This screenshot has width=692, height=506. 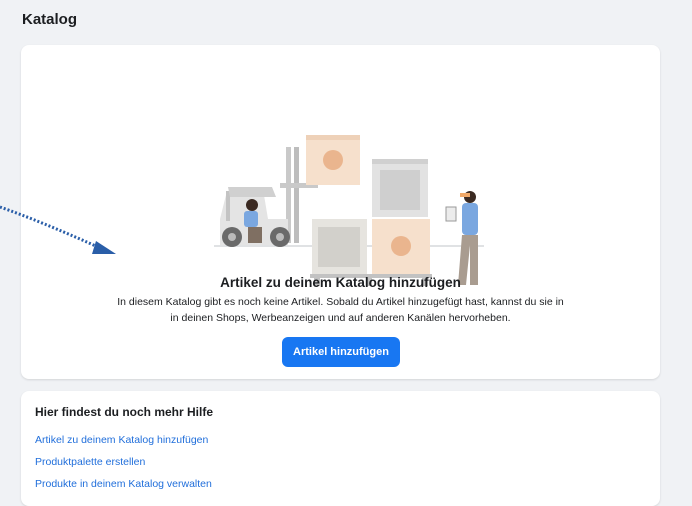 What do you see at coordinates (58, 229) in the screenshot?
I see `annotation-arrow-icon` at bounding box center [58, 229].